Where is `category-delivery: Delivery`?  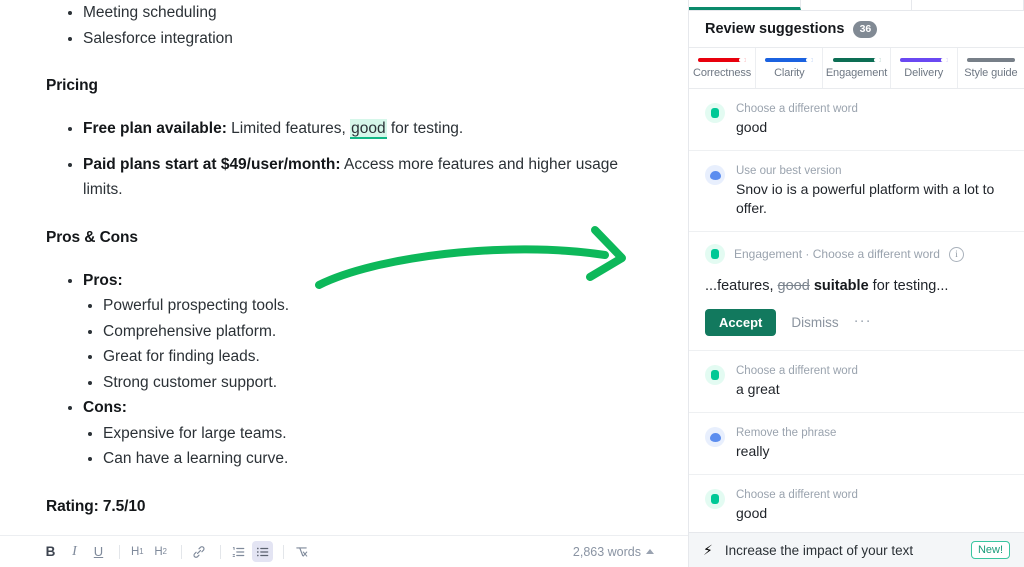
category-delivery: Delivery is located at coordinates (924, 68).